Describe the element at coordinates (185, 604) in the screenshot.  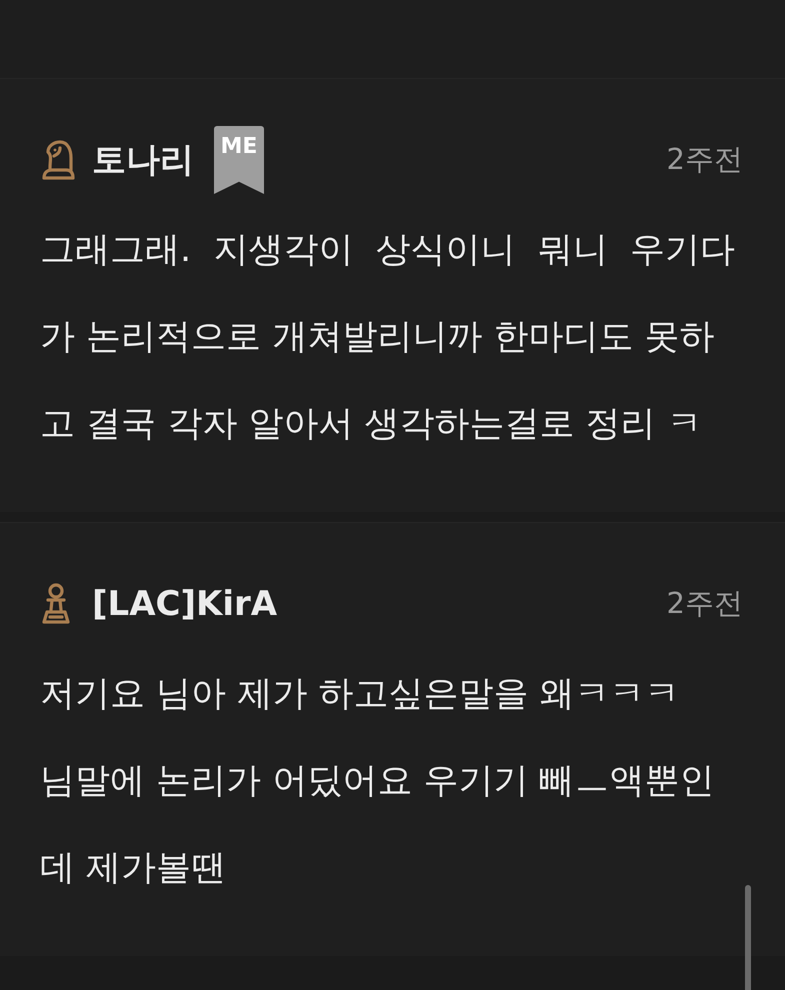
I see `username: [LAC]KirA` at that location.